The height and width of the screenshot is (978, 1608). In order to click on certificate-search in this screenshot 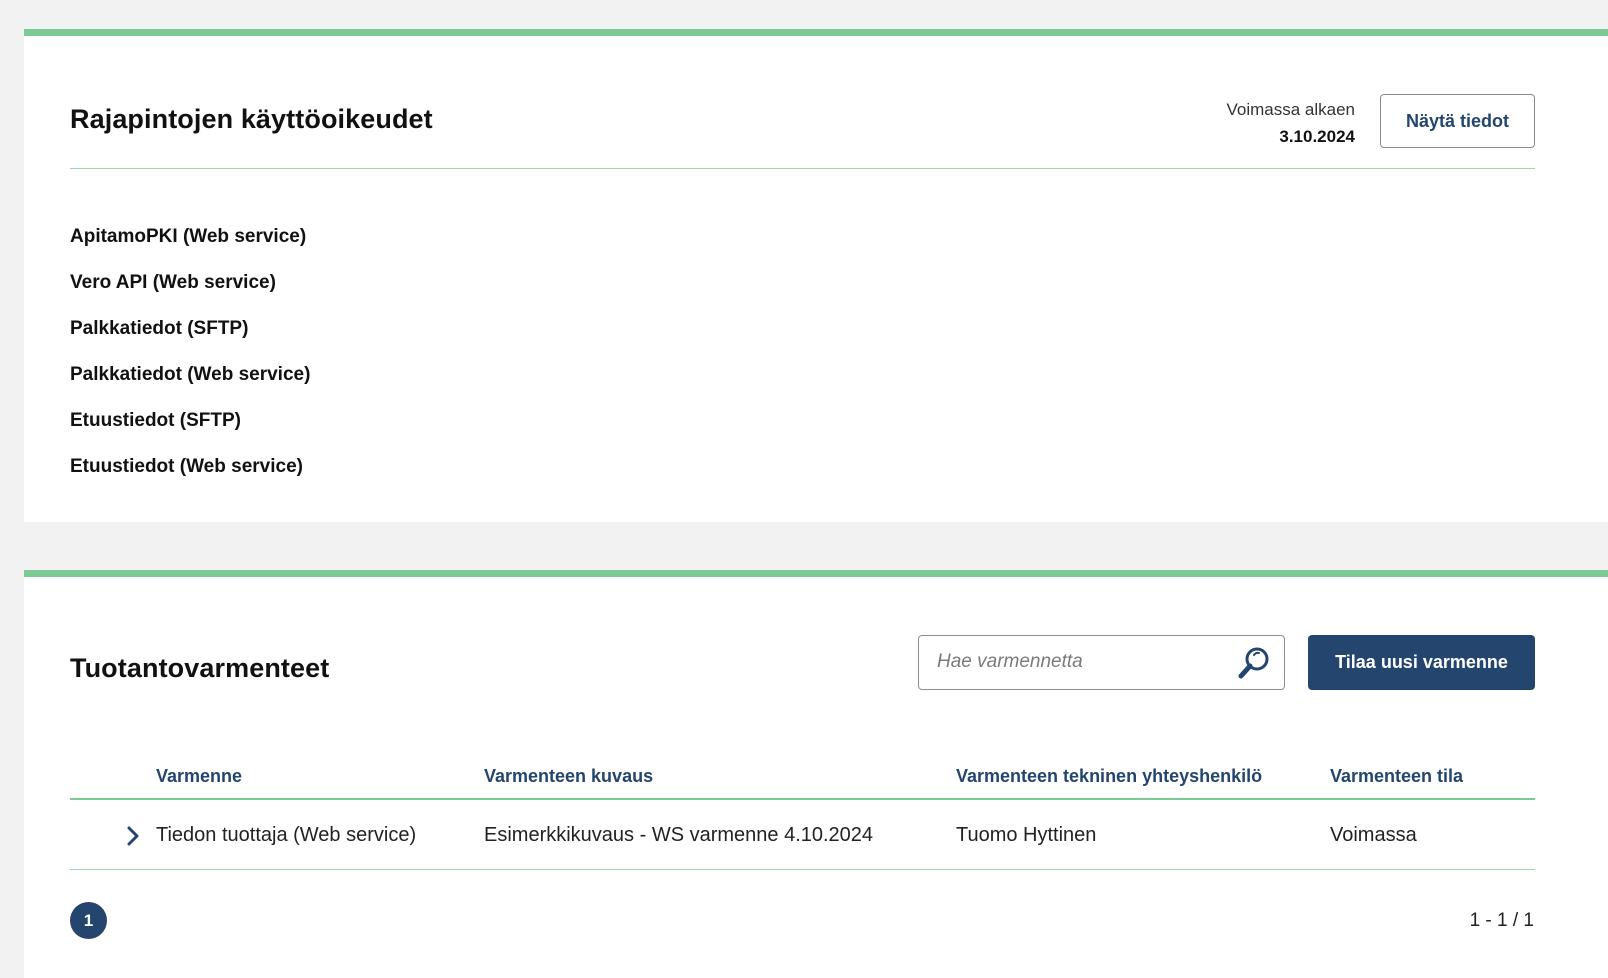, I will do `click(1101, 662)`.